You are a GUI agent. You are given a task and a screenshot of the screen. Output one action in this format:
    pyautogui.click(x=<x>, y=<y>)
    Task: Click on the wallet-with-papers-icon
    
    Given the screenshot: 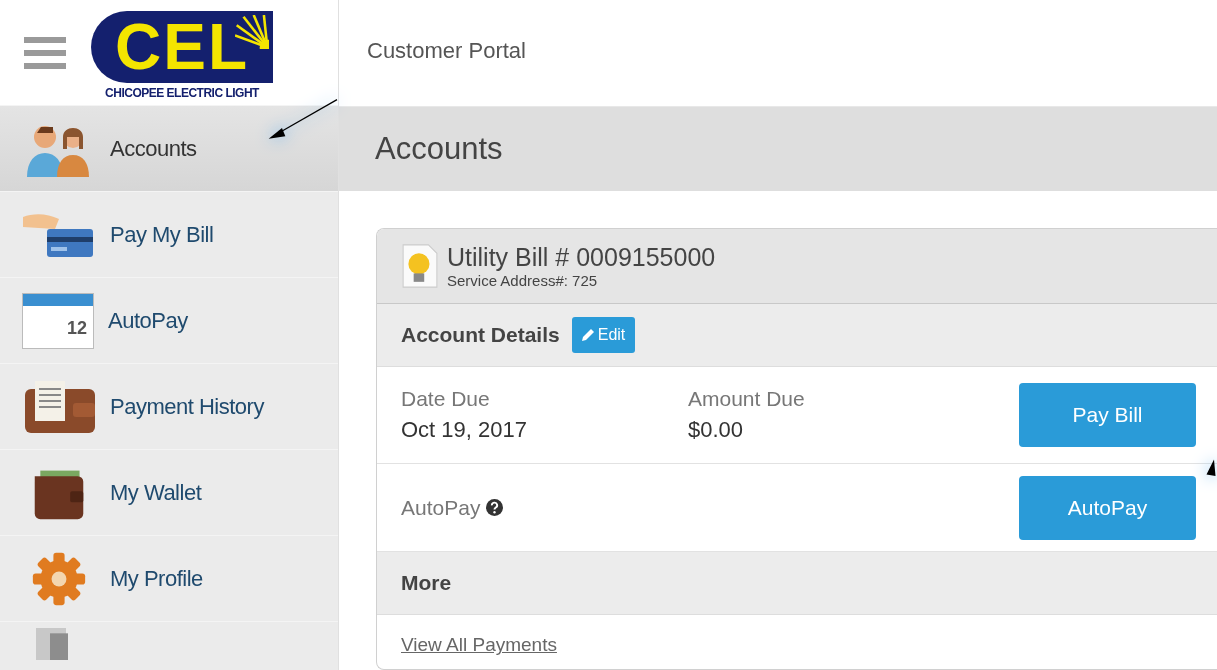 What is the action you would take?
    pyautogui.click(x=59, y=406)
    